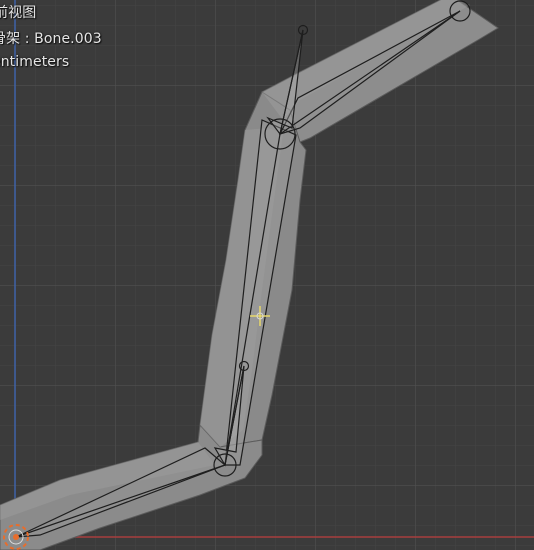 The height and width of the screenshot is (550, 534). What do you see at coordinates (51, 39) in the screenshot?
I see `active-object-label: 骨架 : Bone.003` at bounding box center [51, 39].